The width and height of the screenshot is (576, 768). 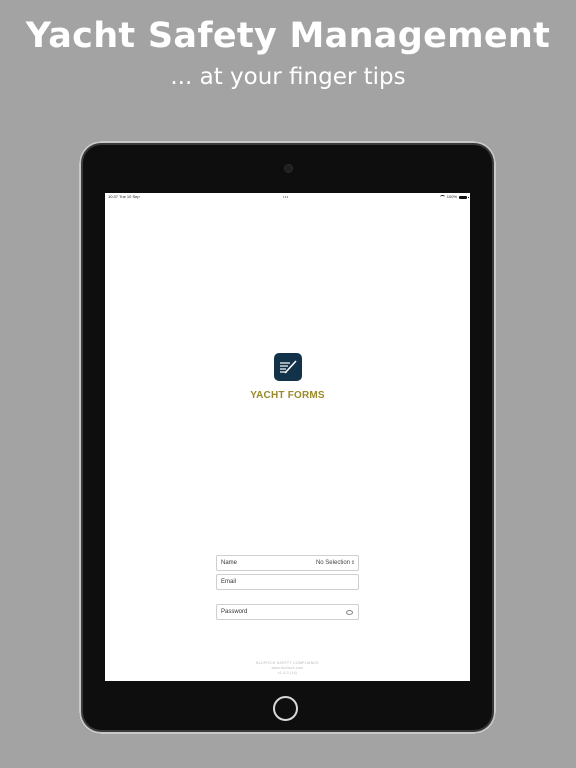 What do you see at coordinates (287, 668) in the screenshot?
I see `footer-website: www.blufisch.com` at bounding box center [287, 668].